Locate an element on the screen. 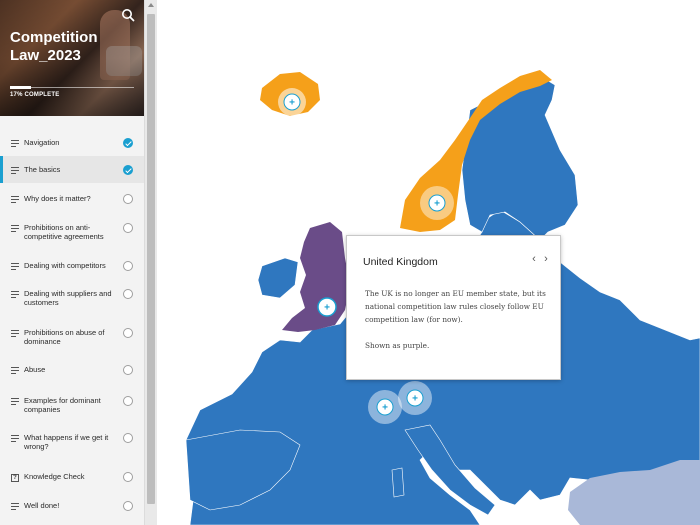 This screenshot has height=525, width=700. map-region-islands is located at coordinates (398, 482).